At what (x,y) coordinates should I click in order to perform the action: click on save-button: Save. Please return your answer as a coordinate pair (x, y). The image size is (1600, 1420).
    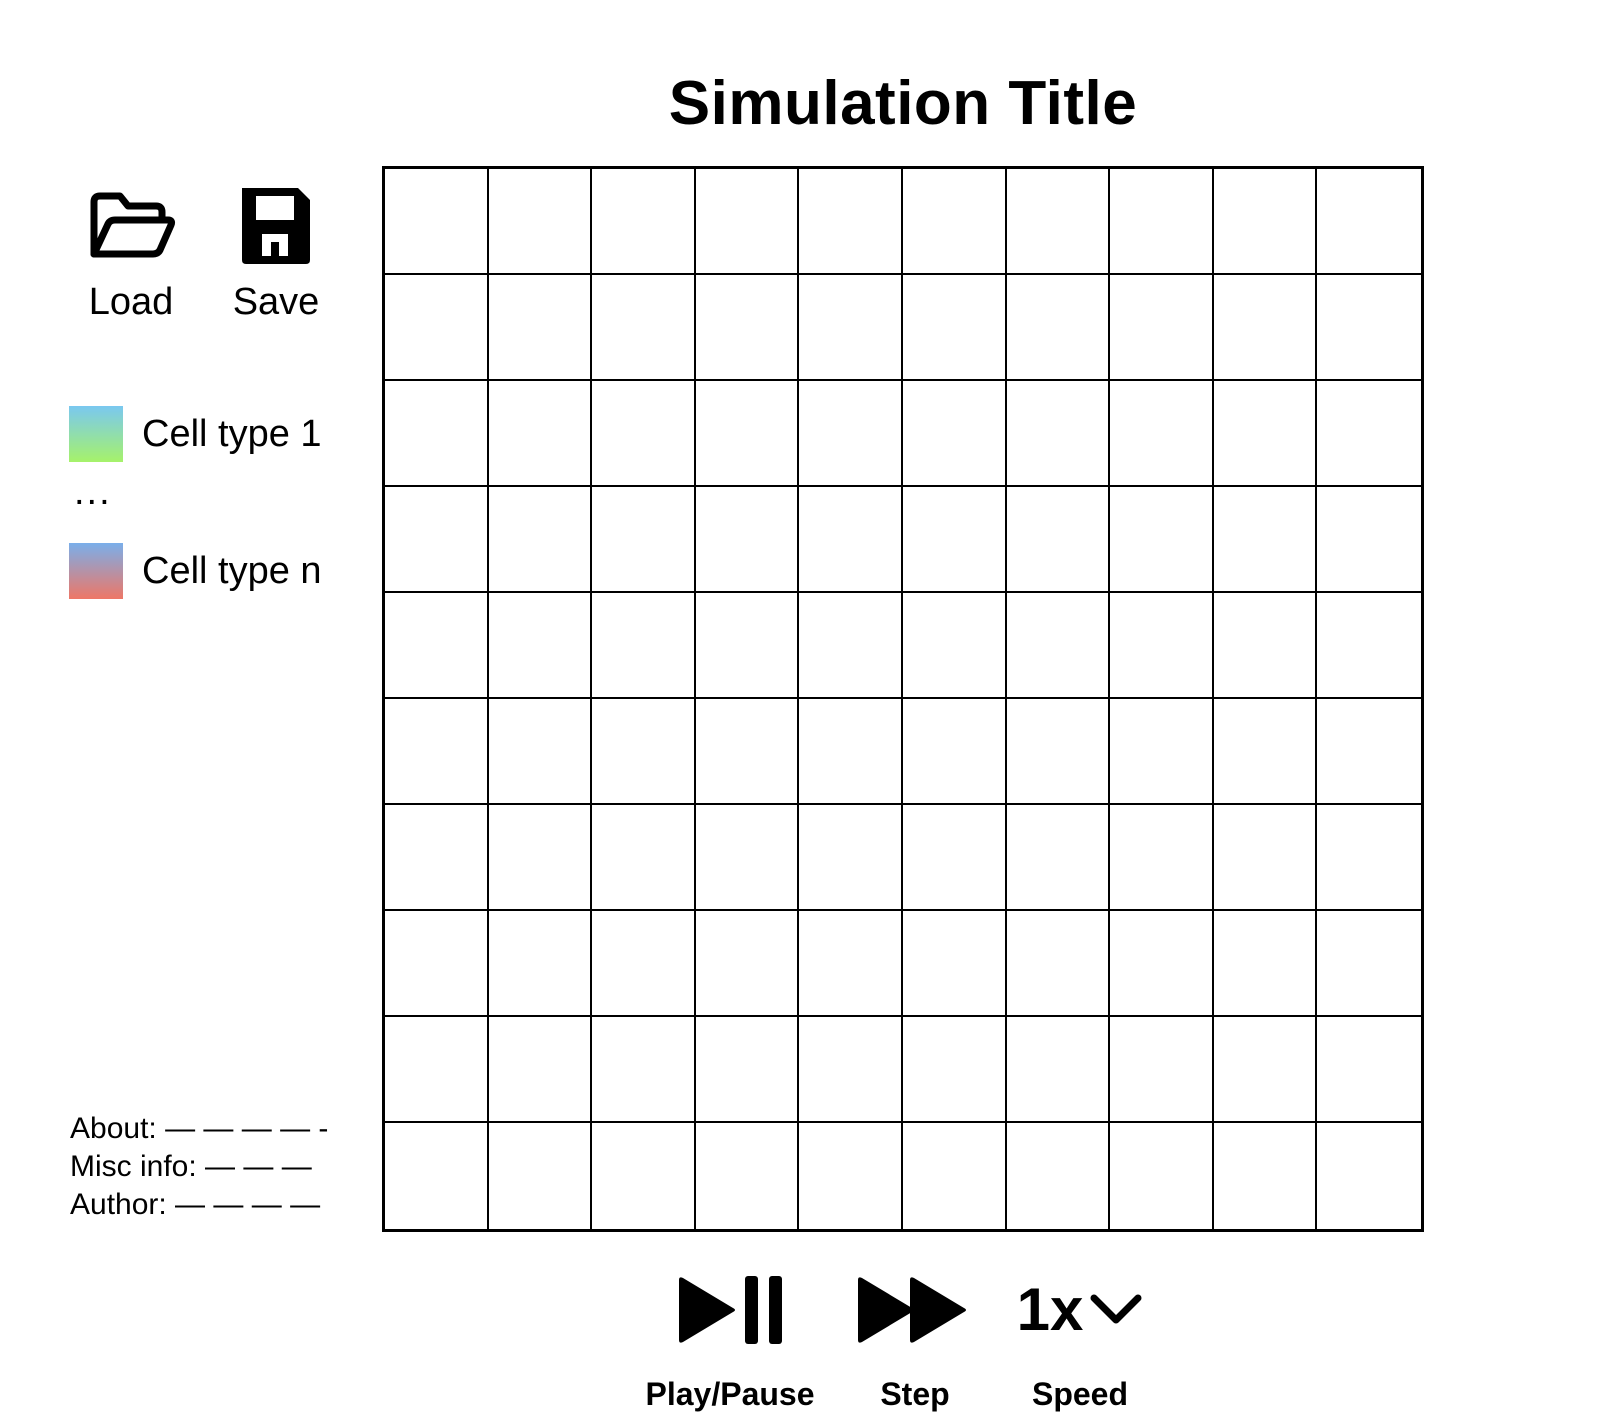
    Looking at the image, I should click on (276, 255).